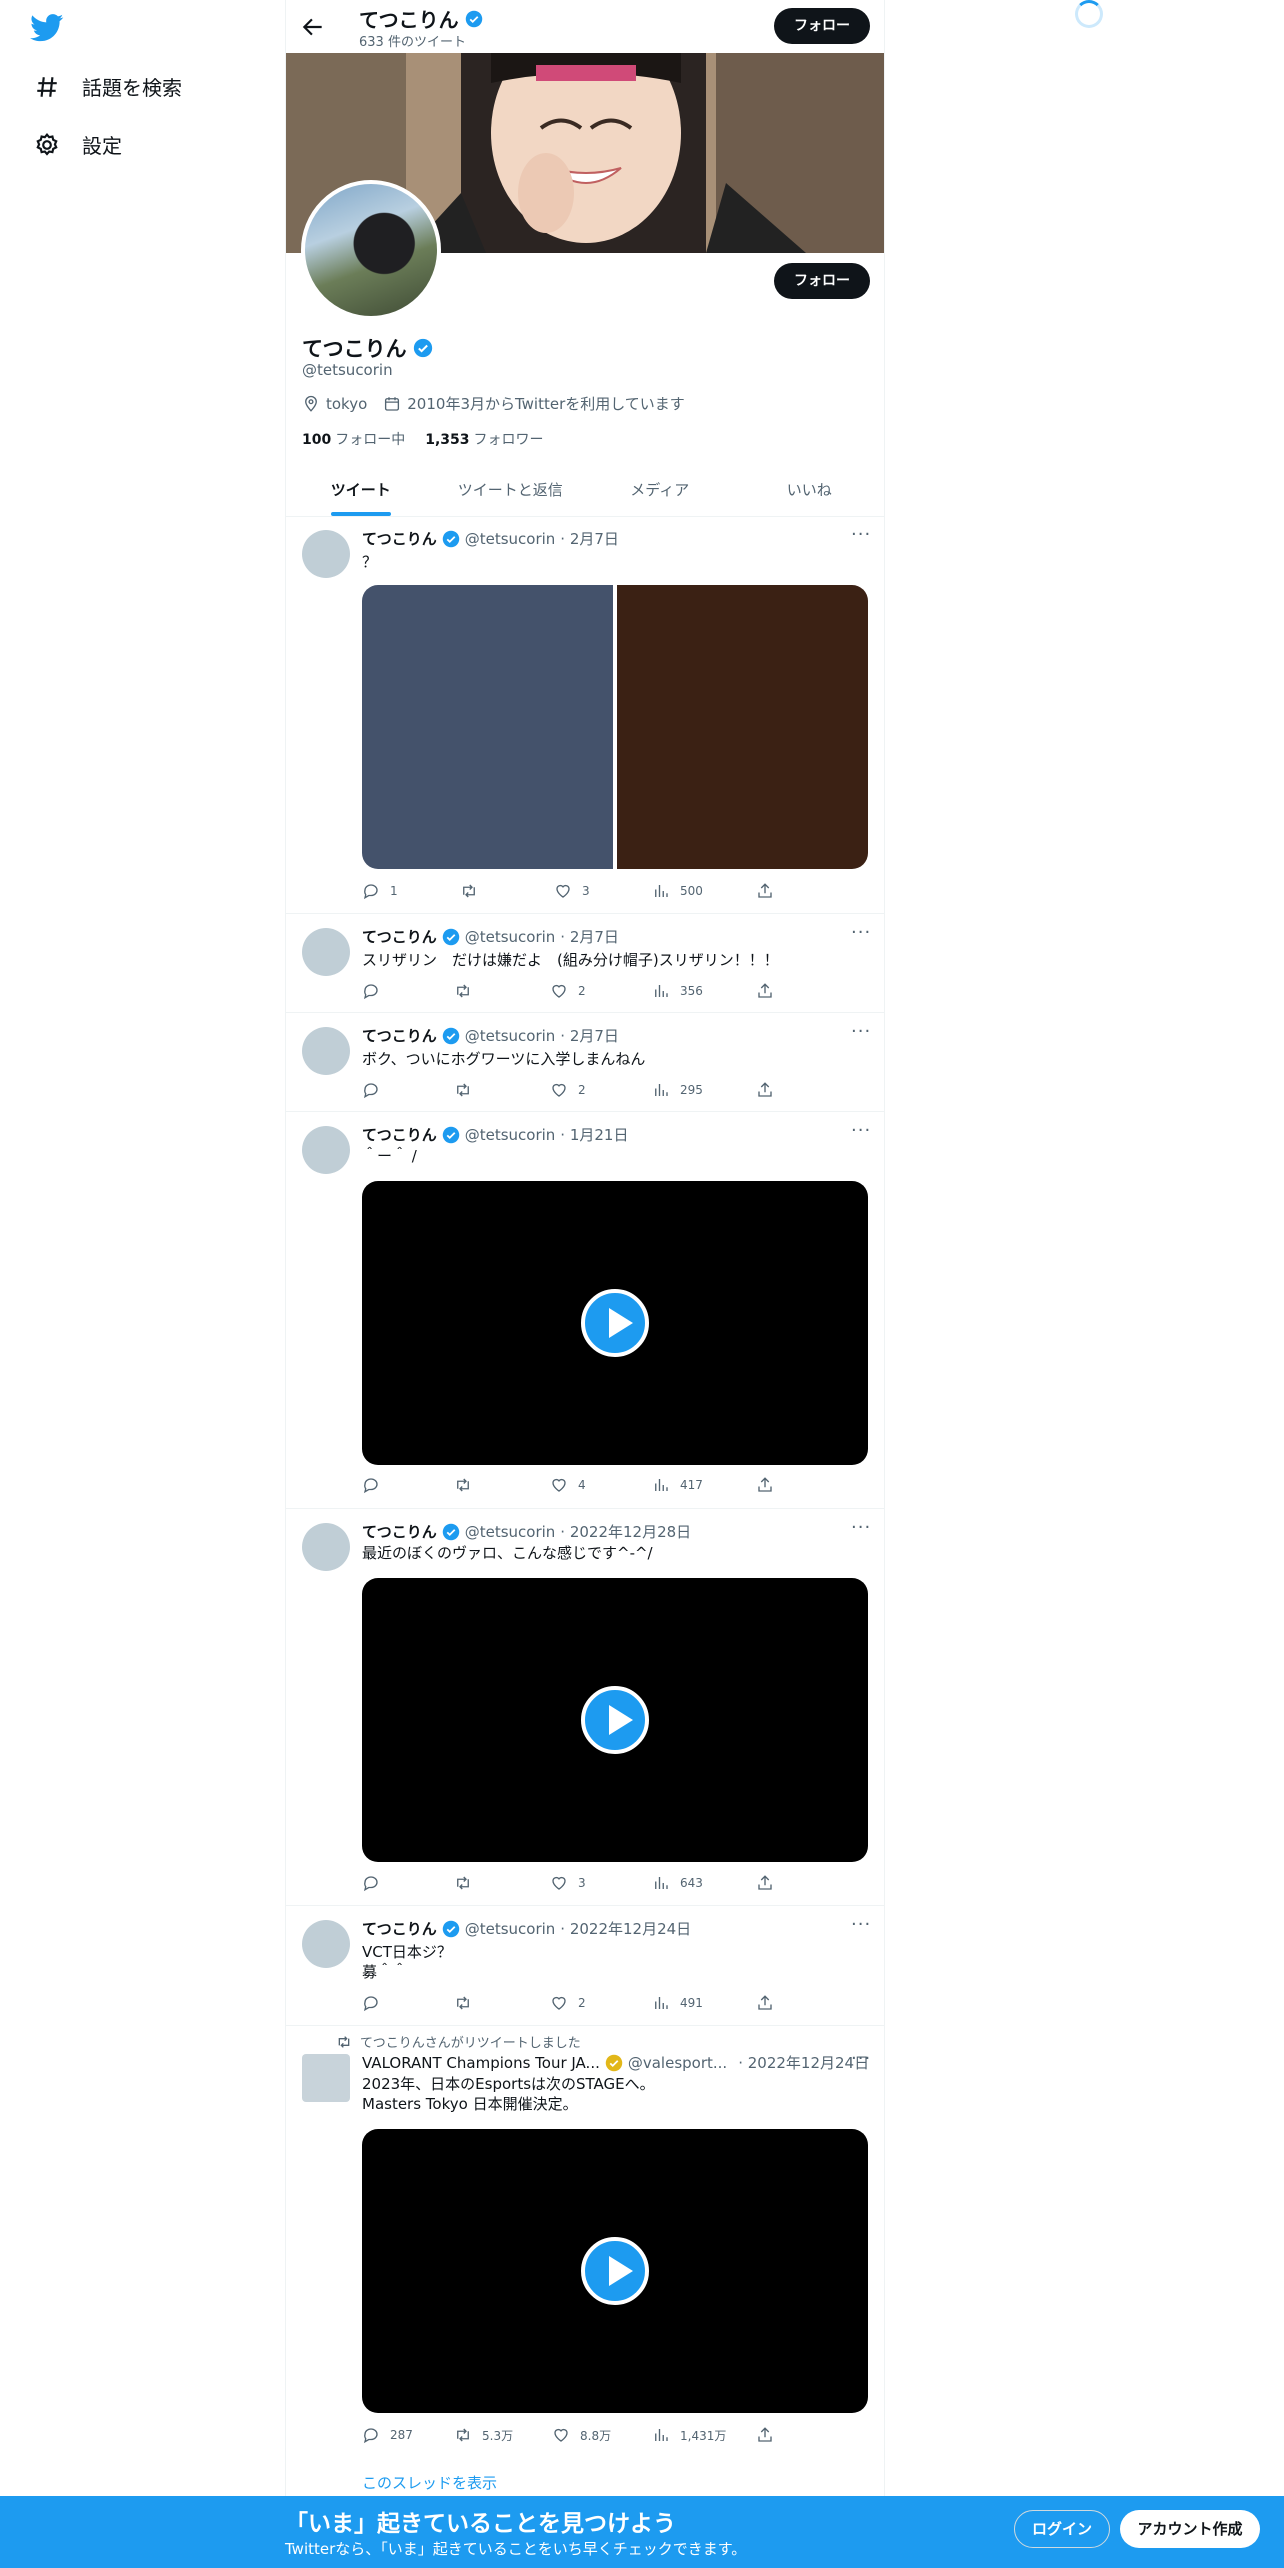  What do you see at coordinates (677, 2003) in the screenshot?
I see `views-button: 491` at bounding box center [677, 2003].